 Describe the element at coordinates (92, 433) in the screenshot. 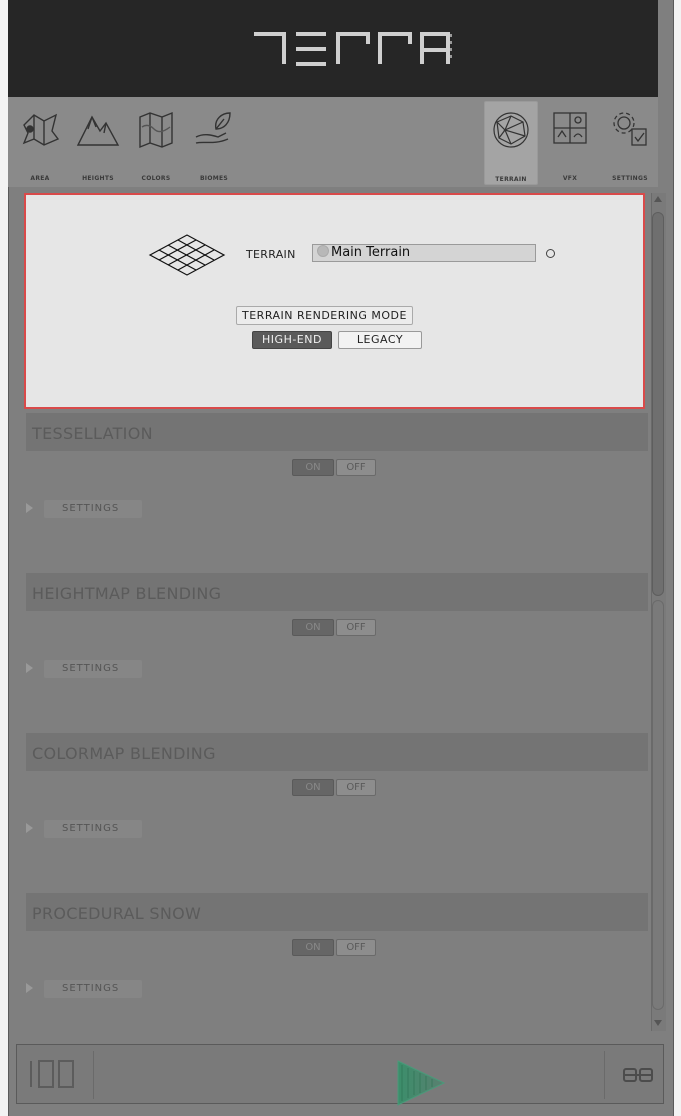

I see `section-title: TESSELLATION` at that location.